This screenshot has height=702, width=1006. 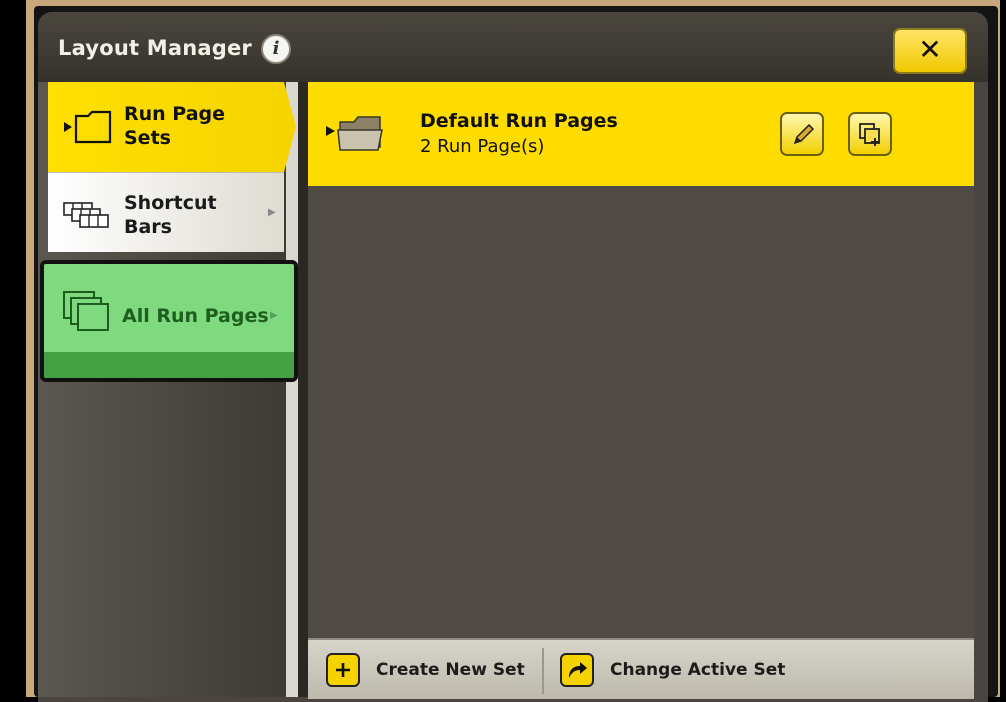 I want to click on create-new-set-label: Create New Set, so click(x=450, y=670).